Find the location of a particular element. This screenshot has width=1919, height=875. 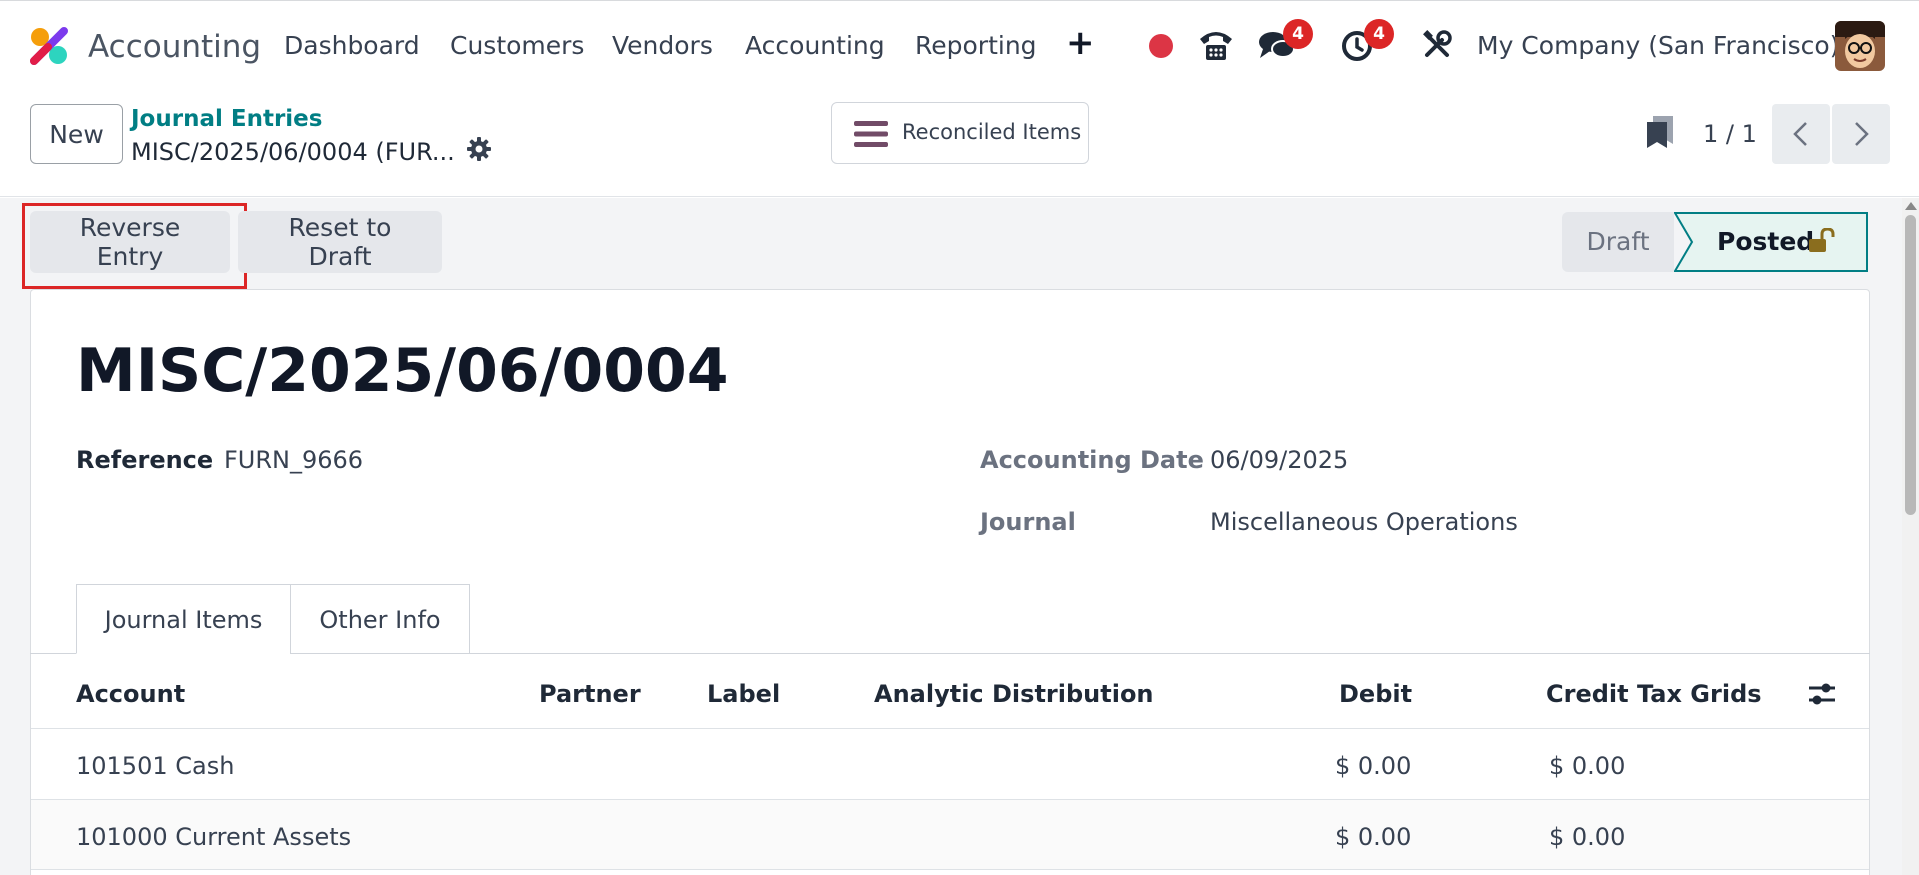

status-posted-label: Posted is located at coordinates (1766, 241).